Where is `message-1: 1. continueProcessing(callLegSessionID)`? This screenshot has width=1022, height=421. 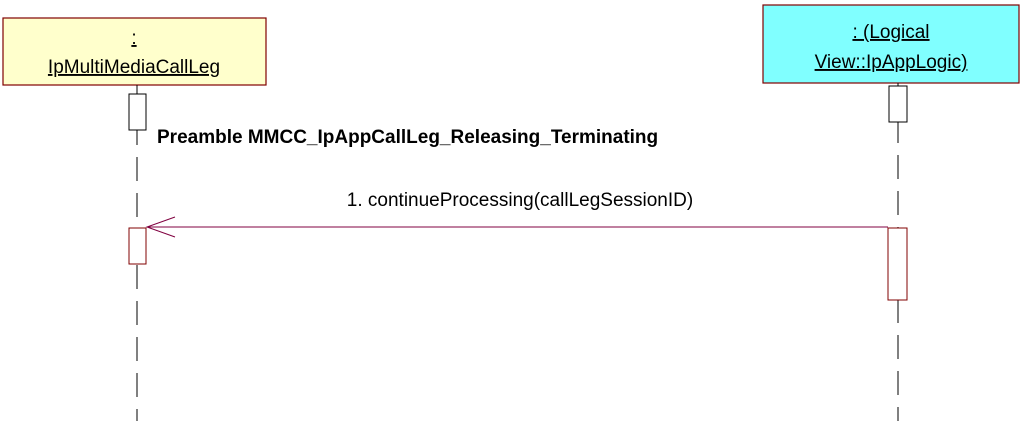 message-1: 1. continueProcessing(callLegSessionID) is located at coordinates (516, 214).